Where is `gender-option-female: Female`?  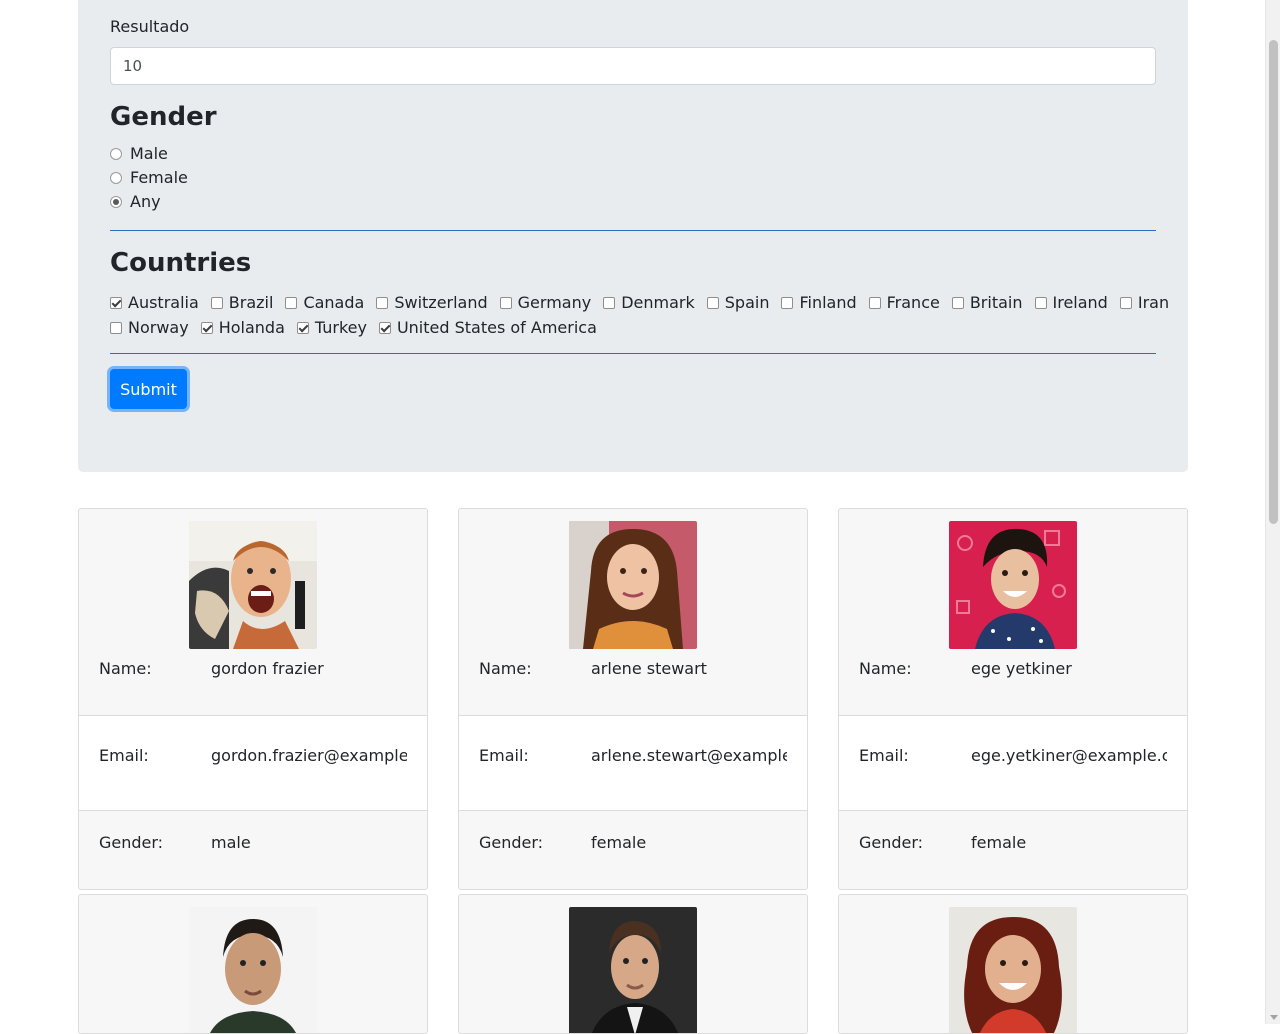 gender-option-female: Female is located at coordinates (149, 177).